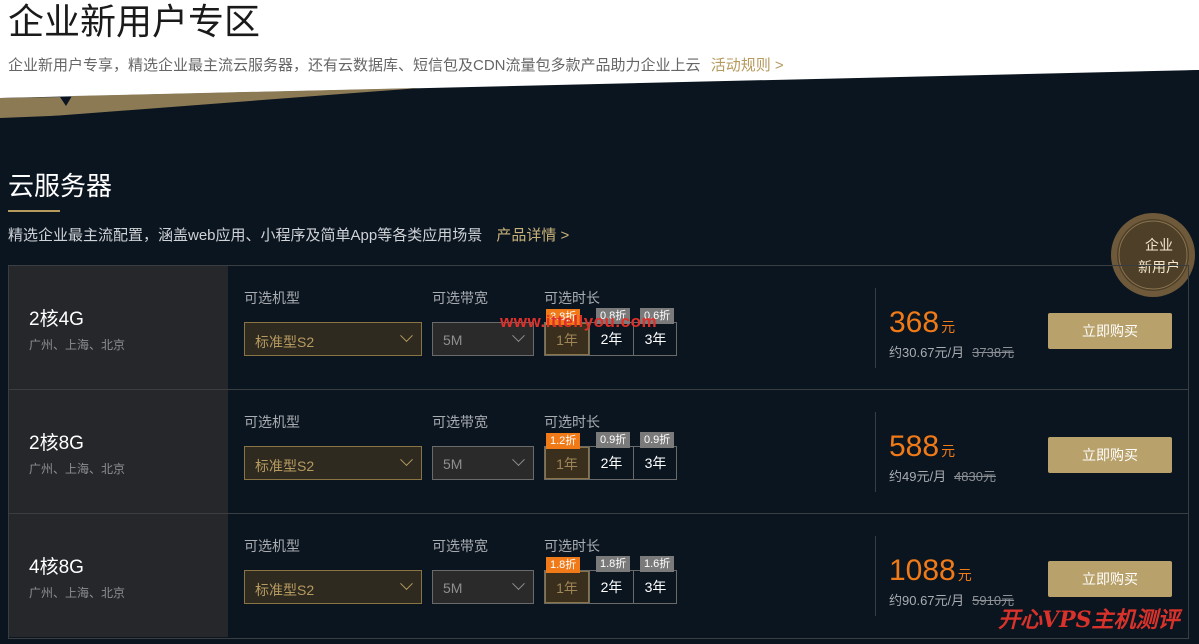 Image resolution: width=1199 pixels, height=644 pixels. Describe the element at coordinates (532, 235) in the screenshot. I see `product-details-link: 产品详情 >` at that location.